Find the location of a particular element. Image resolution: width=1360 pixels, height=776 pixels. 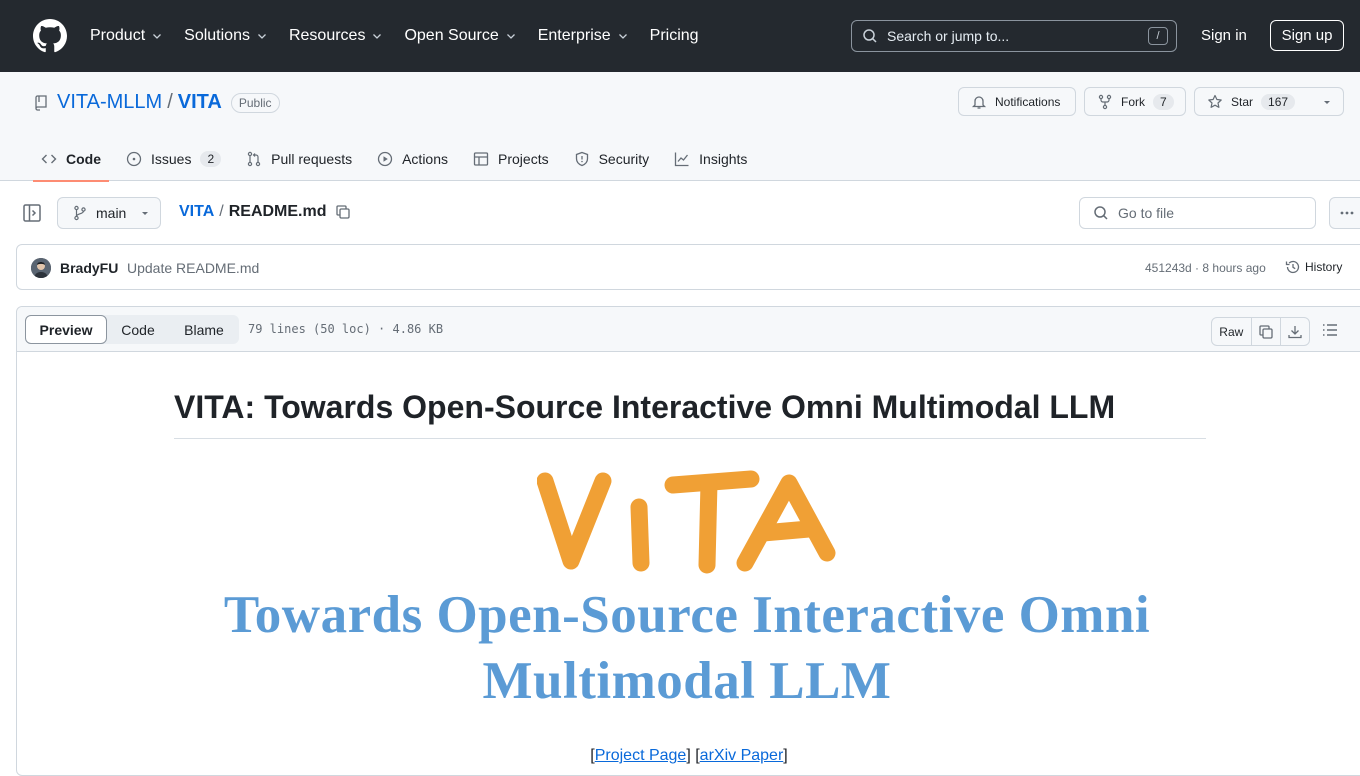

tab-pull-requests: Pull requests is located at coordinates (299, 158).